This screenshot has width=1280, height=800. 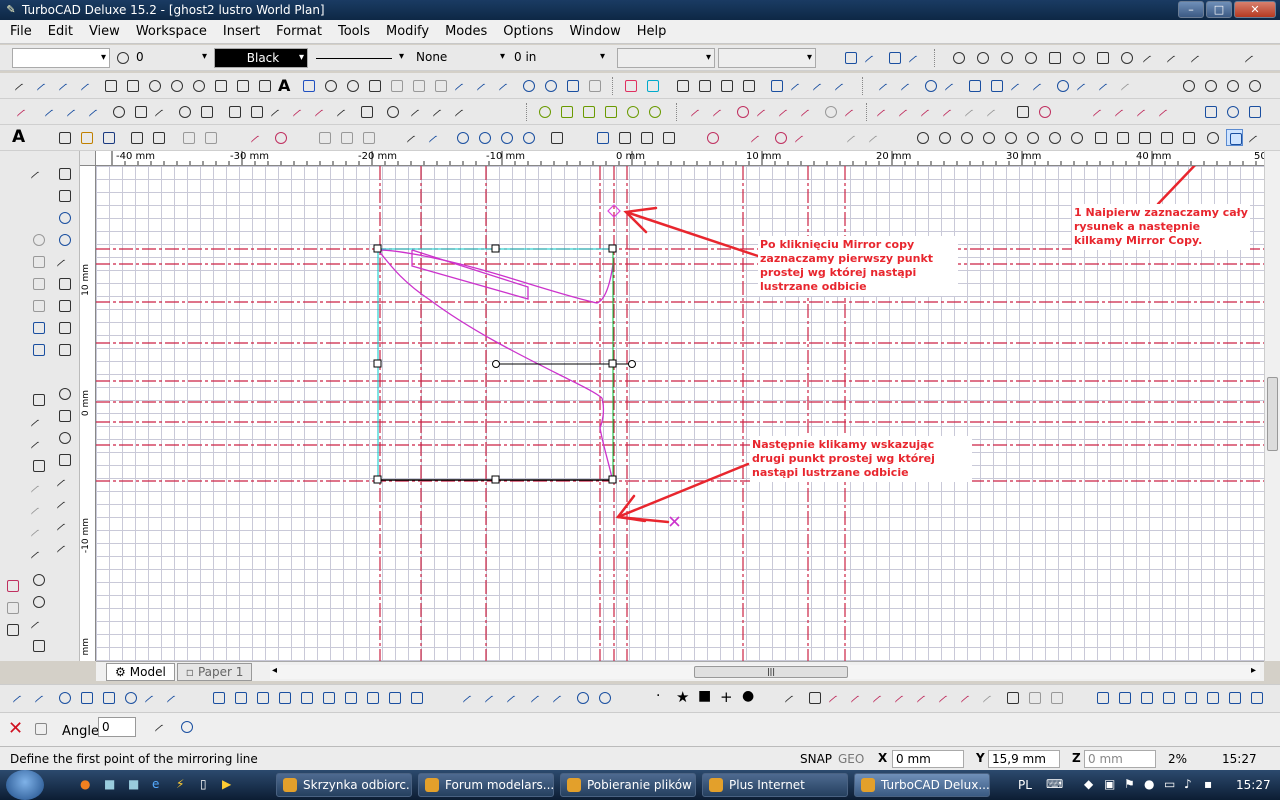 I want to click on line-width-dropdown: 0 in, so click(x=559, y=58).